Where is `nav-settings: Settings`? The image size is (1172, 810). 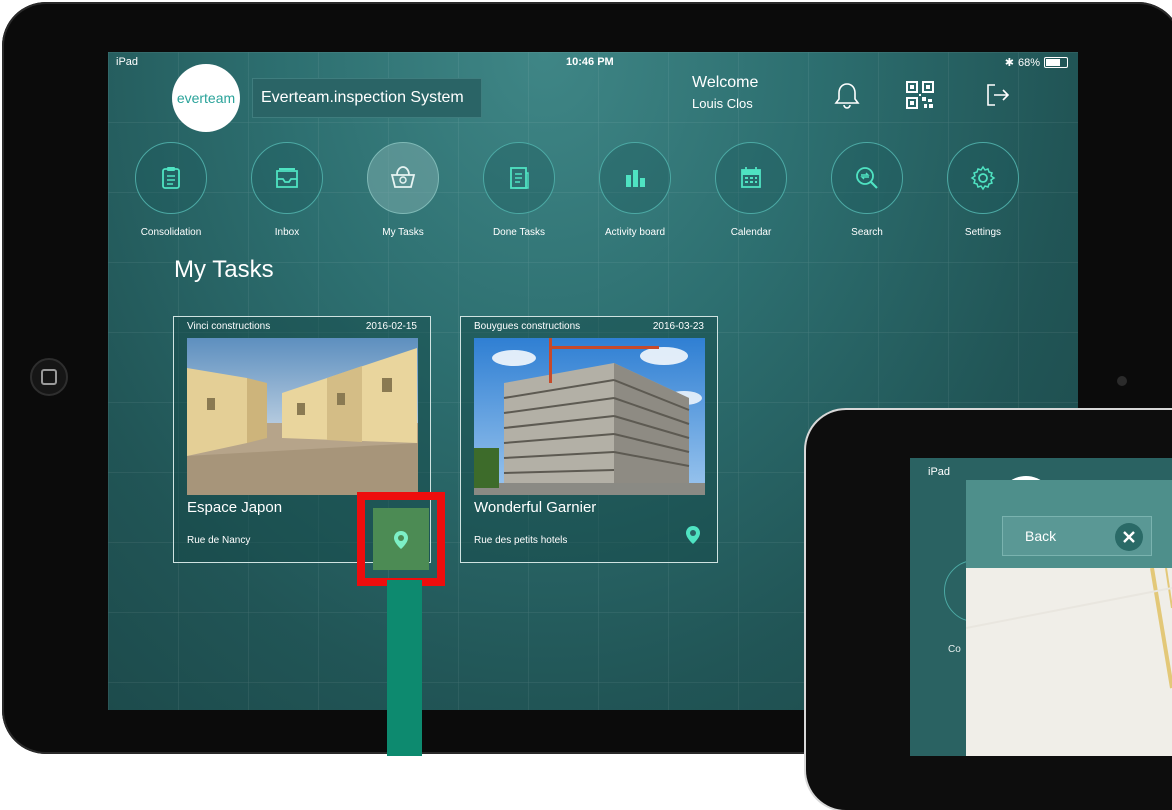
nav-settings: Settings is located at coordinates (983, 190).